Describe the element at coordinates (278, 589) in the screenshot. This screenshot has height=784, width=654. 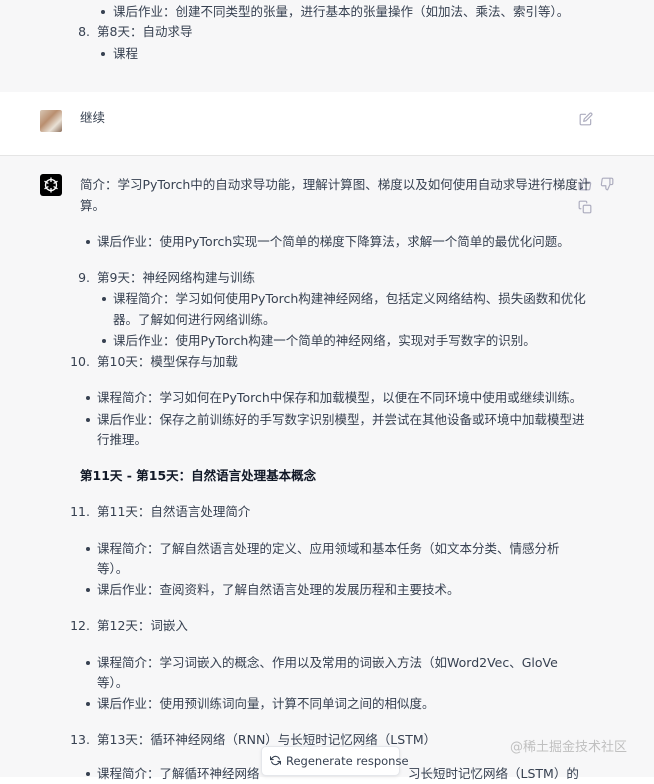
I see `list-item: 课后作业：查阅资料，了解自然语言处理的发展历程和主要技术。` at that location.